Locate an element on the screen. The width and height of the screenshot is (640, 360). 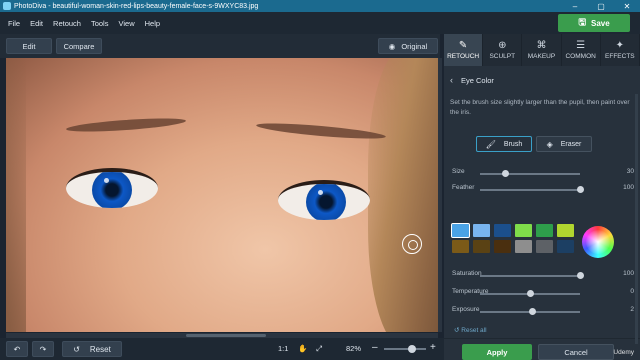
menu-item-help: Help is located at coordinates (152, 23).